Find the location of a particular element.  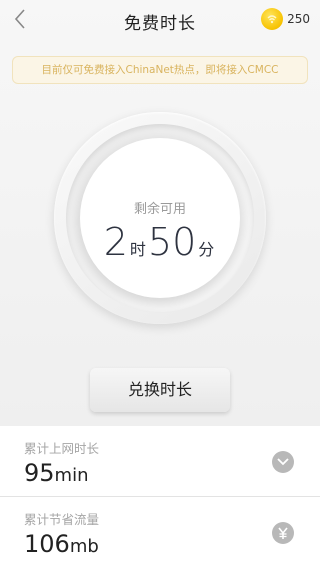

stat-value: 106mb is located at coordinates (61, 544).